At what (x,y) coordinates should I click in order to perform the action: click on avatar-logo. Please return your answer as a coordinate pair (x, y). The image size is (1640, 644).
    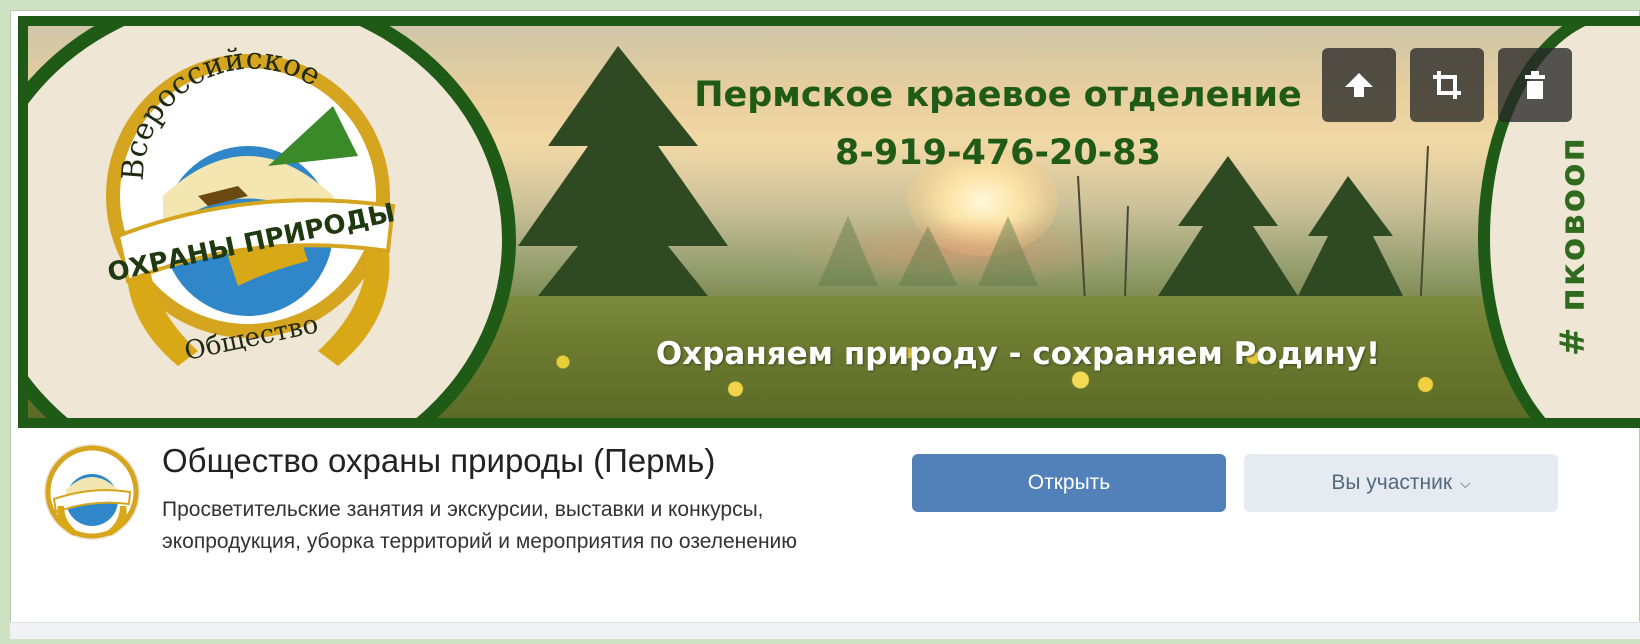
    Looking at the image, I should click on (92, 492).